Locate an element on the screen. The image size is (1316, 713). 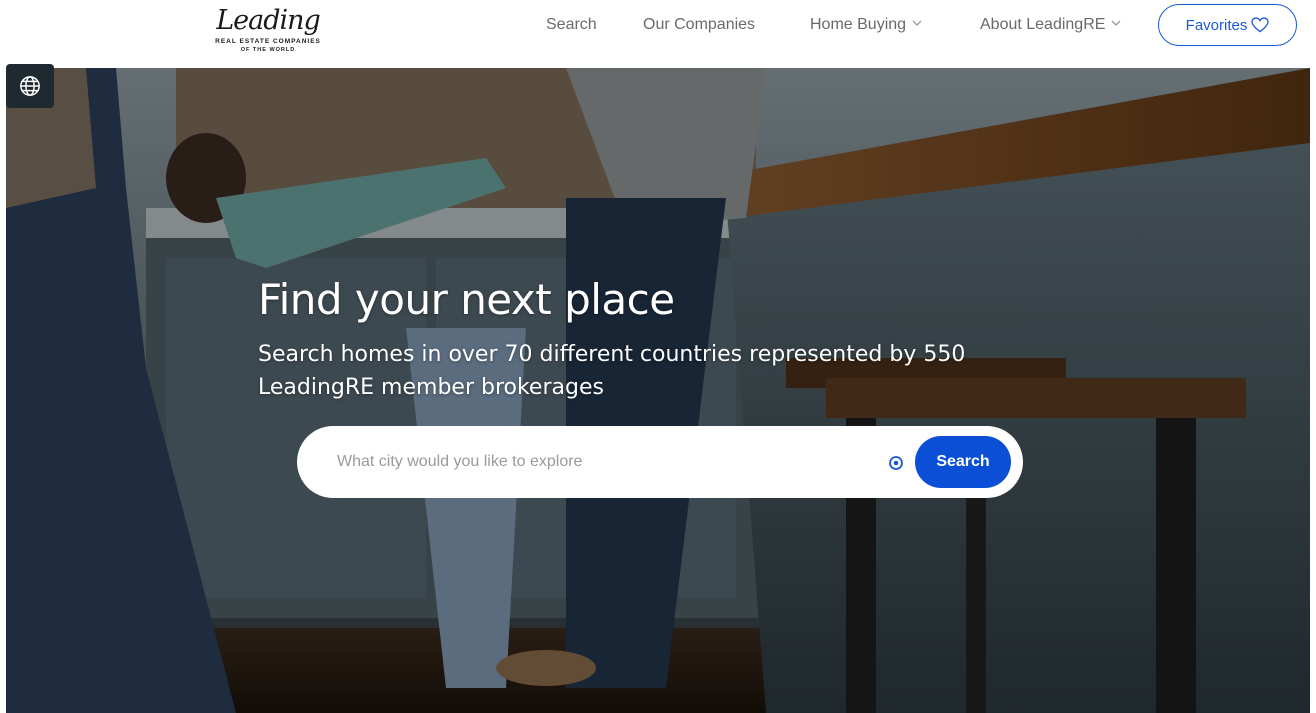
heart-icon is located at coordinates (1260, 25).